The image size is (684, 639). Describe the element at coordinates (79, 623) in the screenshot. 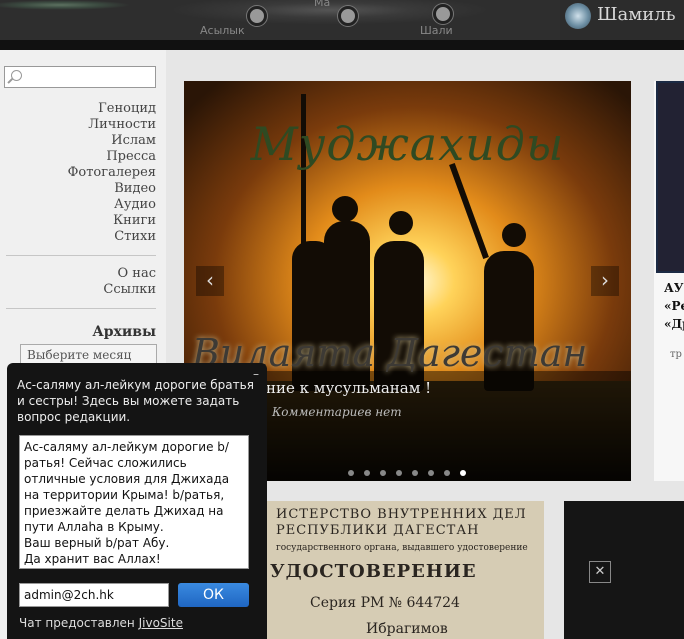

I see `chat-powered-prefix: Чат предоставлен` at that location.